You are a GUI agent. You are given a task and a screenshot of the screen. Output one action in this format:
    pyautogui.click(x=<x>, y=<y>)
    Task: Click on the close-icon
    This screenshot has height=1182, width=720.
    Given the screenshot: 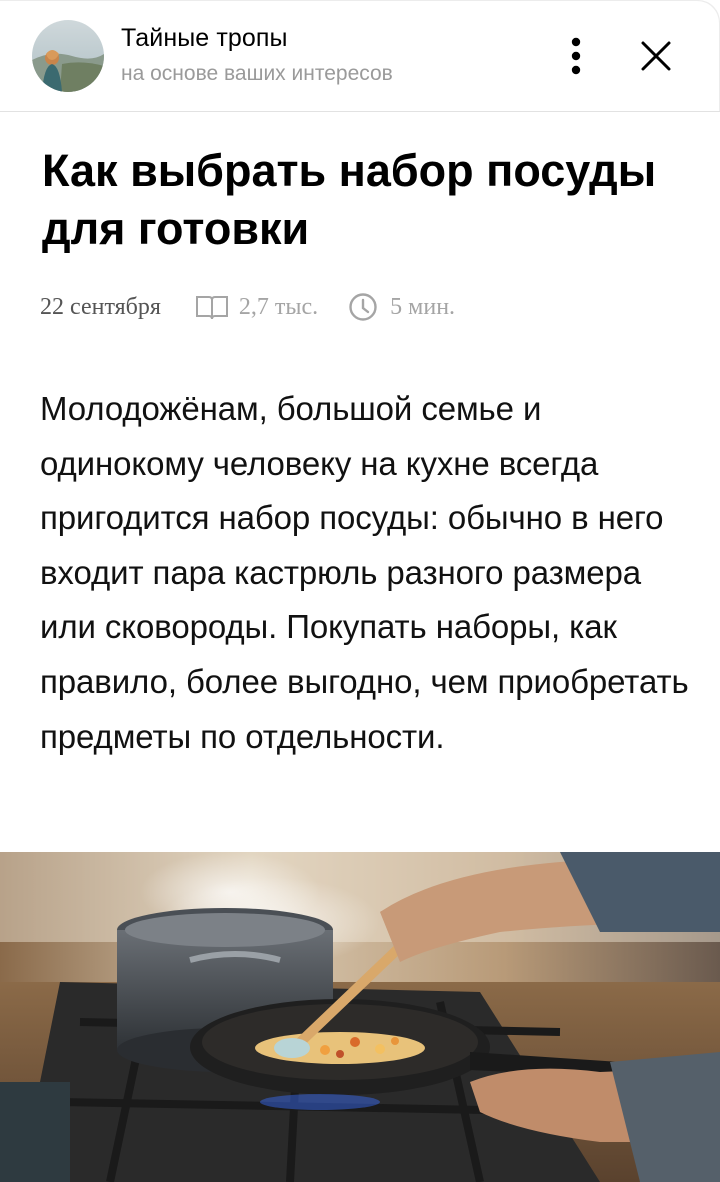 What is the action you would take?
    pyautogui.click(x=656, y=56)
    